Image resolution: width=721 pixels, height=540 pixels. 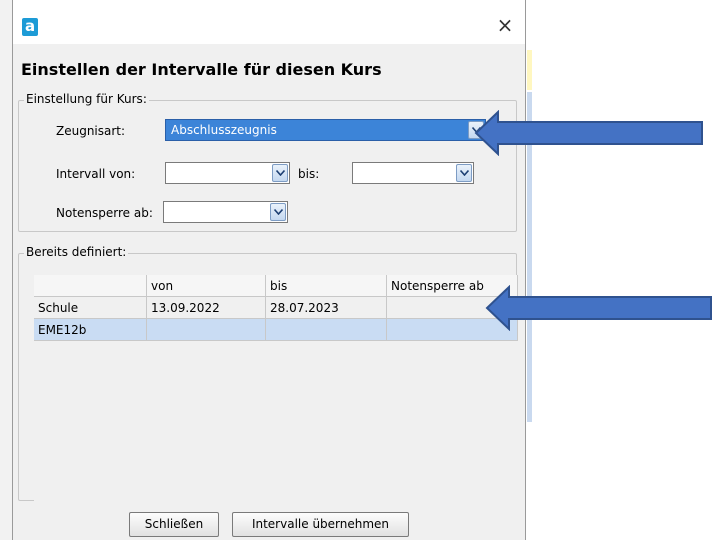 What do you see at coordinates (90, 308) in the screenshot?
I see `table-cell: Schule` at bounding box center [90, 308].